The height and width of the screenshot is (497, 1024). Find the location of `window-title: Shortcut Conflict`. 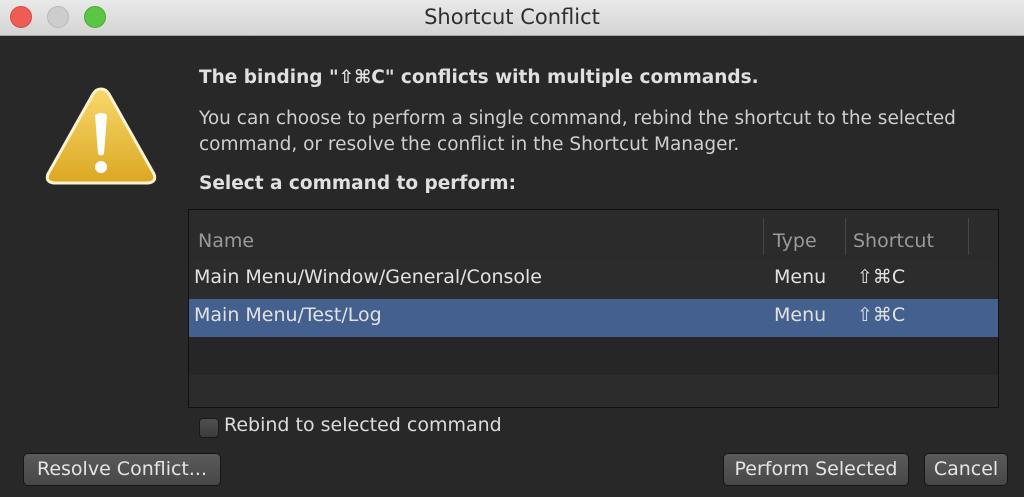

window-title: Shortcut Conflict is located at coordinates (512, 17).